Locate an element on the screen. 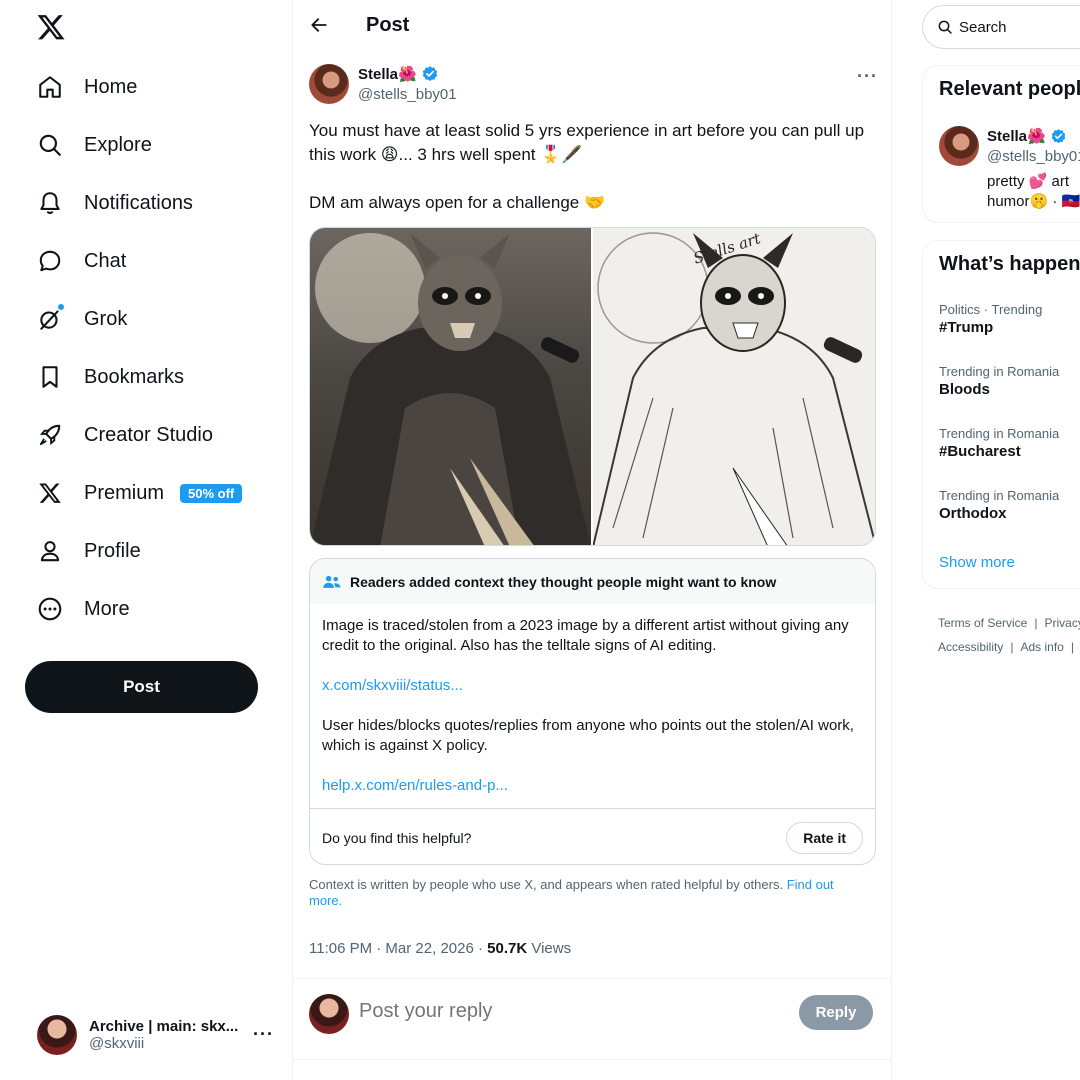 The width and height of the screenshot is (1080, 1080). nav-more: More is located at coordinates (133, 609).